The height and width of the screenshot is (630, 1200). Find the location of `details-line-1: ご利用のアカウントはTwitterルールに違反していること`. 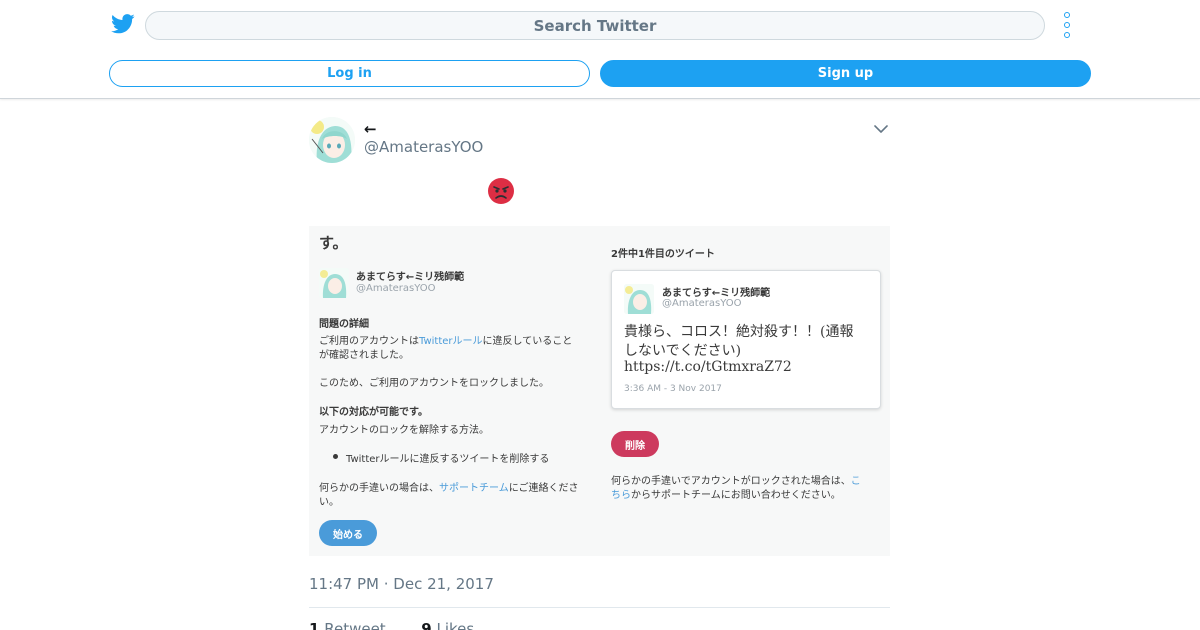

details-line-1: ご利用のアカウントはTwitterルールに違反していること is located at coordinates (445, 339).